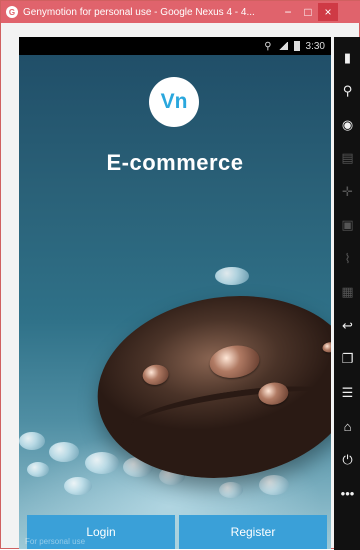 The image size is (360, 550). Describe the element at coordinates (174, 102) in the screenshot. I see `app-logo: Vn` at that location.